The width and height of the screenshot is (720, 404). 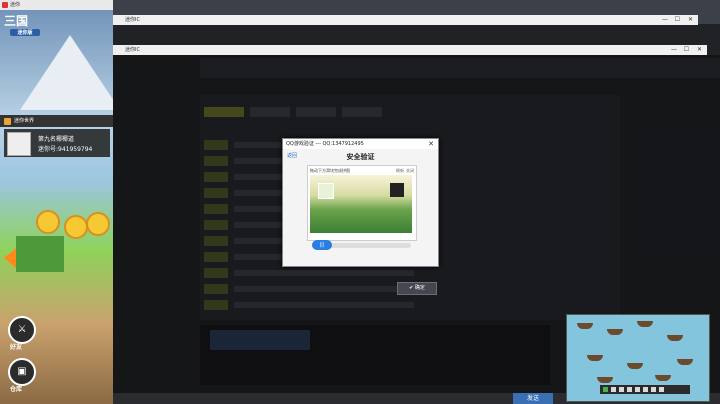 What do you see at coordinates (410, 171) in the screenshot?
I see `captcha-close-button: 关闭` at bounding box center [410, 171].